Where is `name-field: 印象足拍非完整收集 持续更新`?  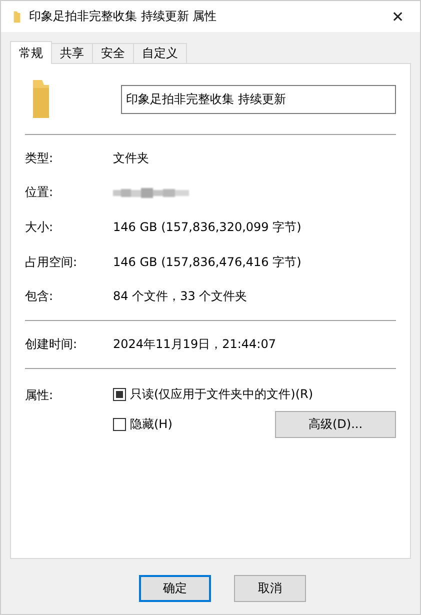 name-field: 印象足拍非完整收集 持续更新 is located at coordinates (258, 99).